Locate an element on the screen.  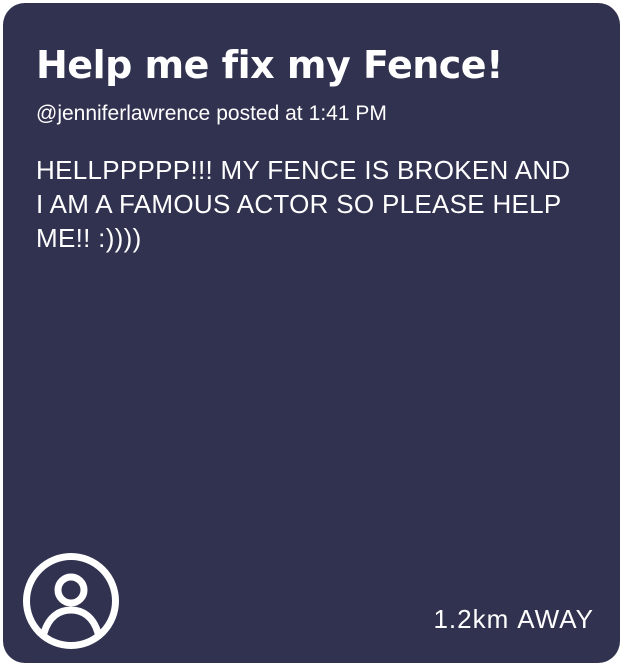
distance-suffix: AWAY is located at coordinates (555, 619).